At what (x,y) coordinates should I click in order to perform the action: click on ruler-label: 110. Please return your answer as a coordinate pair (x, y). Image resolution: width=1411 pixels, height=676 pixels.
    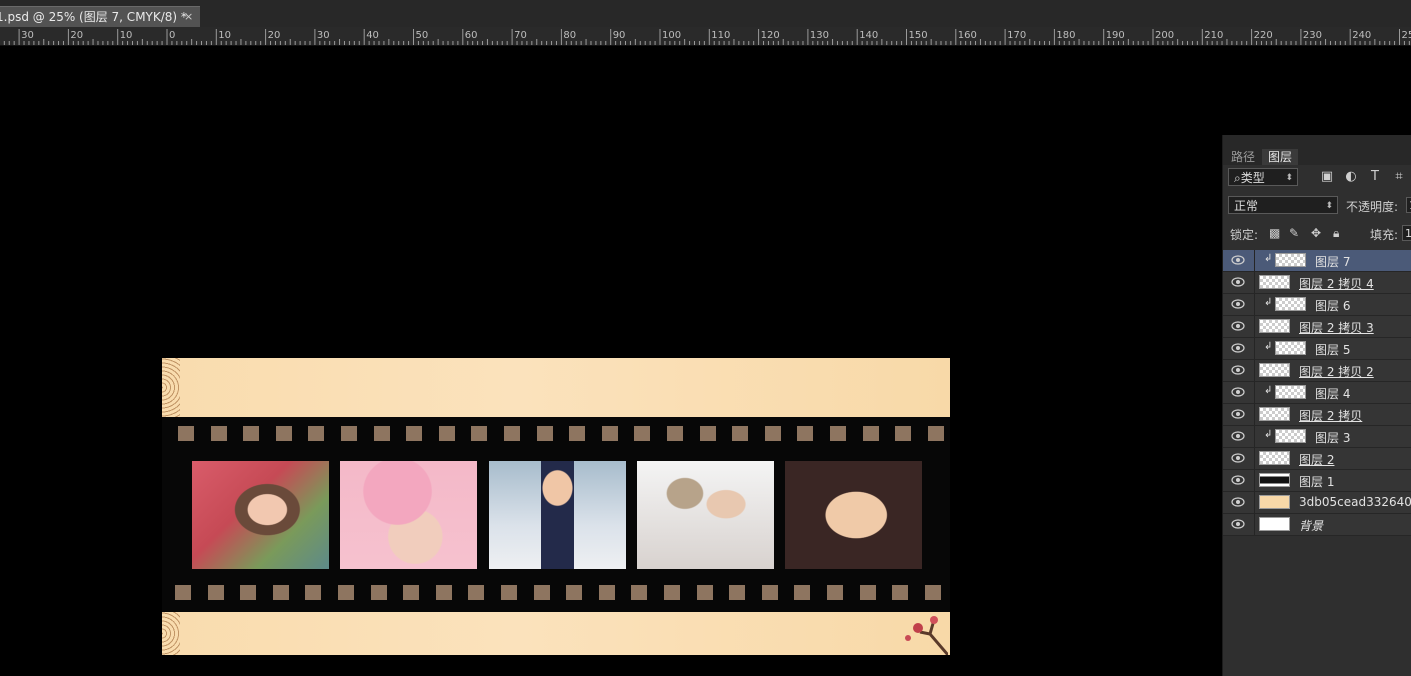
    Looking at the image, I should click on (720, 35).